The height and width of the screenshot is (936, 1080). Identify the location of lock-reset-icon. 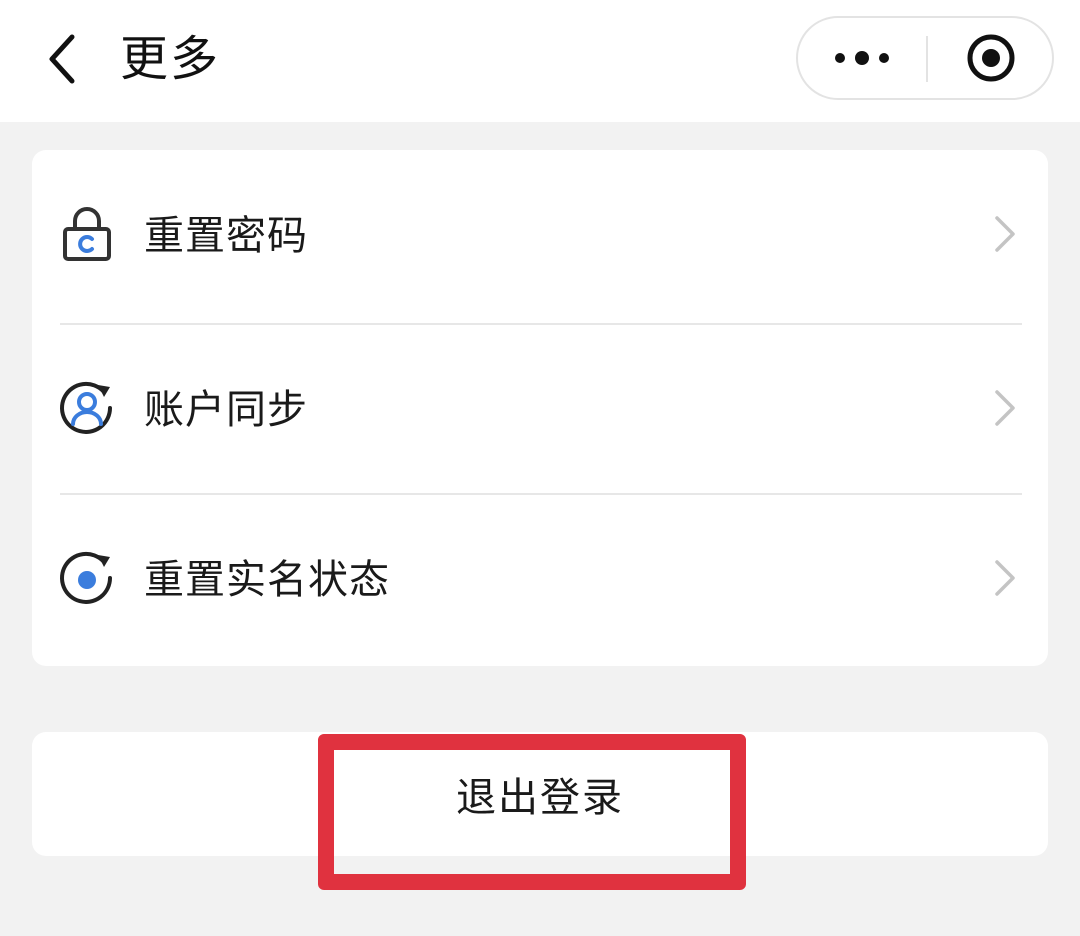
(87, 234).